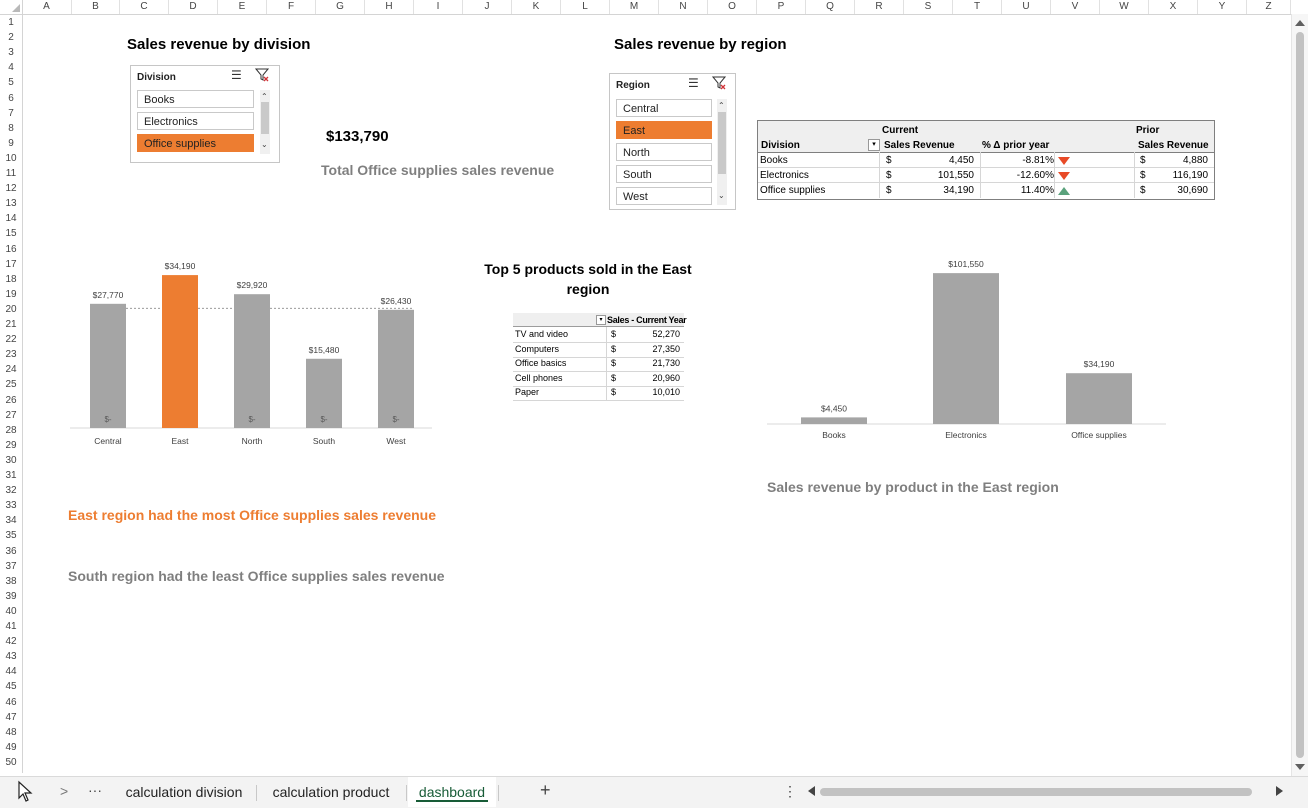  I want to click on division-item-books: Books, so click(195, 99).